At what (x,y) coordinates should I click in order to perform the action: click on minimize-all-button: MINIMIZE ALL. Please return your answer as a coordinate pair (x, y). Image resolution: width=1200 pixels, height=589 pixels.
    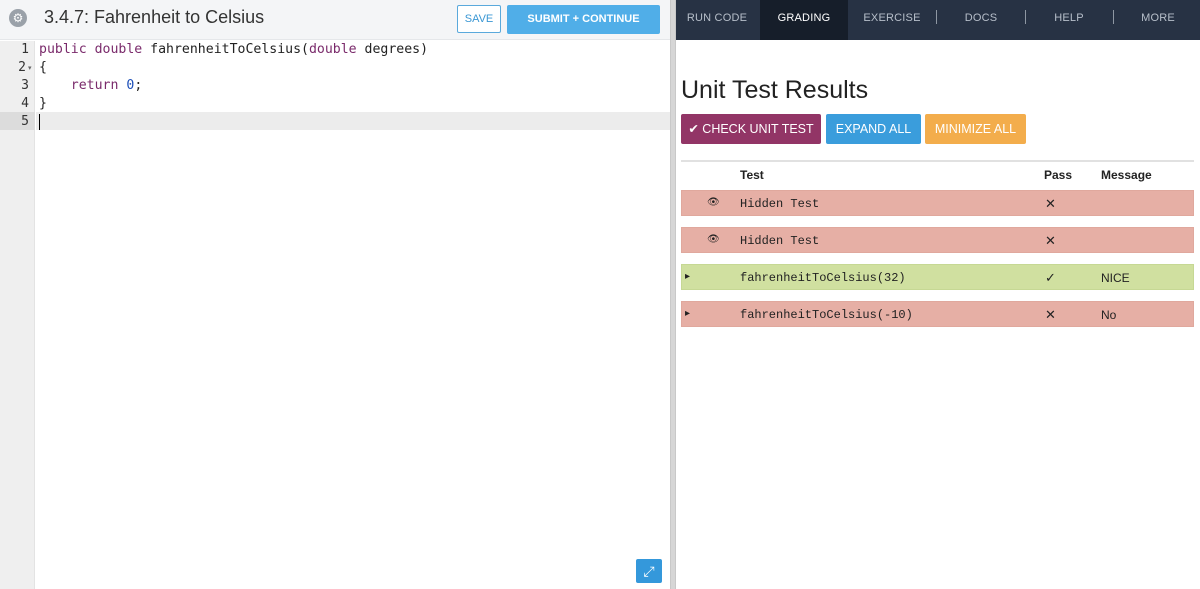
    Looking at the image, I should click on (975, 129).